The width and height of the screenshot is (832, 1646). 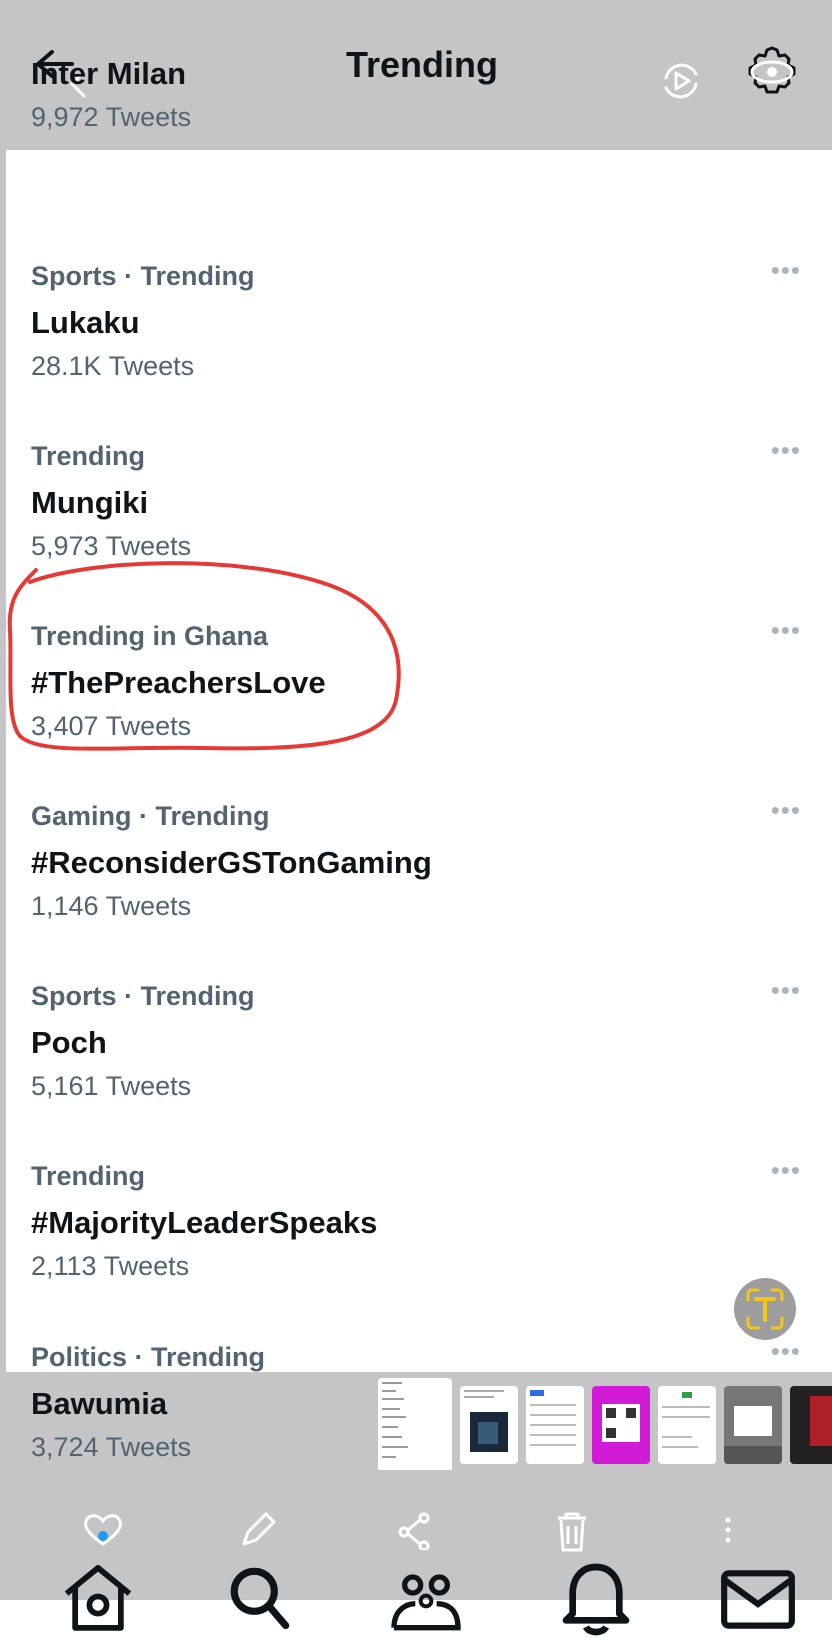 I want to click on trend-name: Poch, so click(x=69, y=1042).